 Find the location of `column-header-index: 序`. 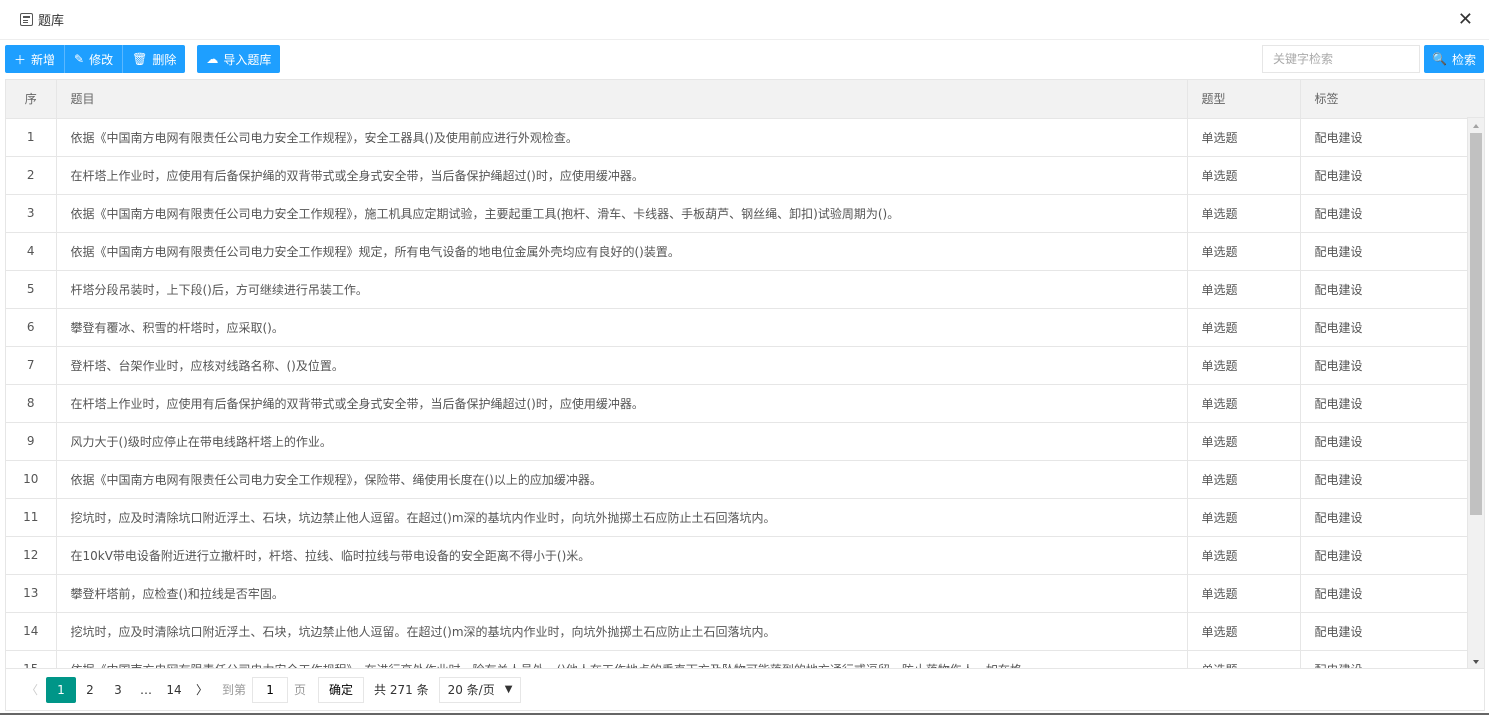

column-header-index: 序 is located at coordinates (31, 99).